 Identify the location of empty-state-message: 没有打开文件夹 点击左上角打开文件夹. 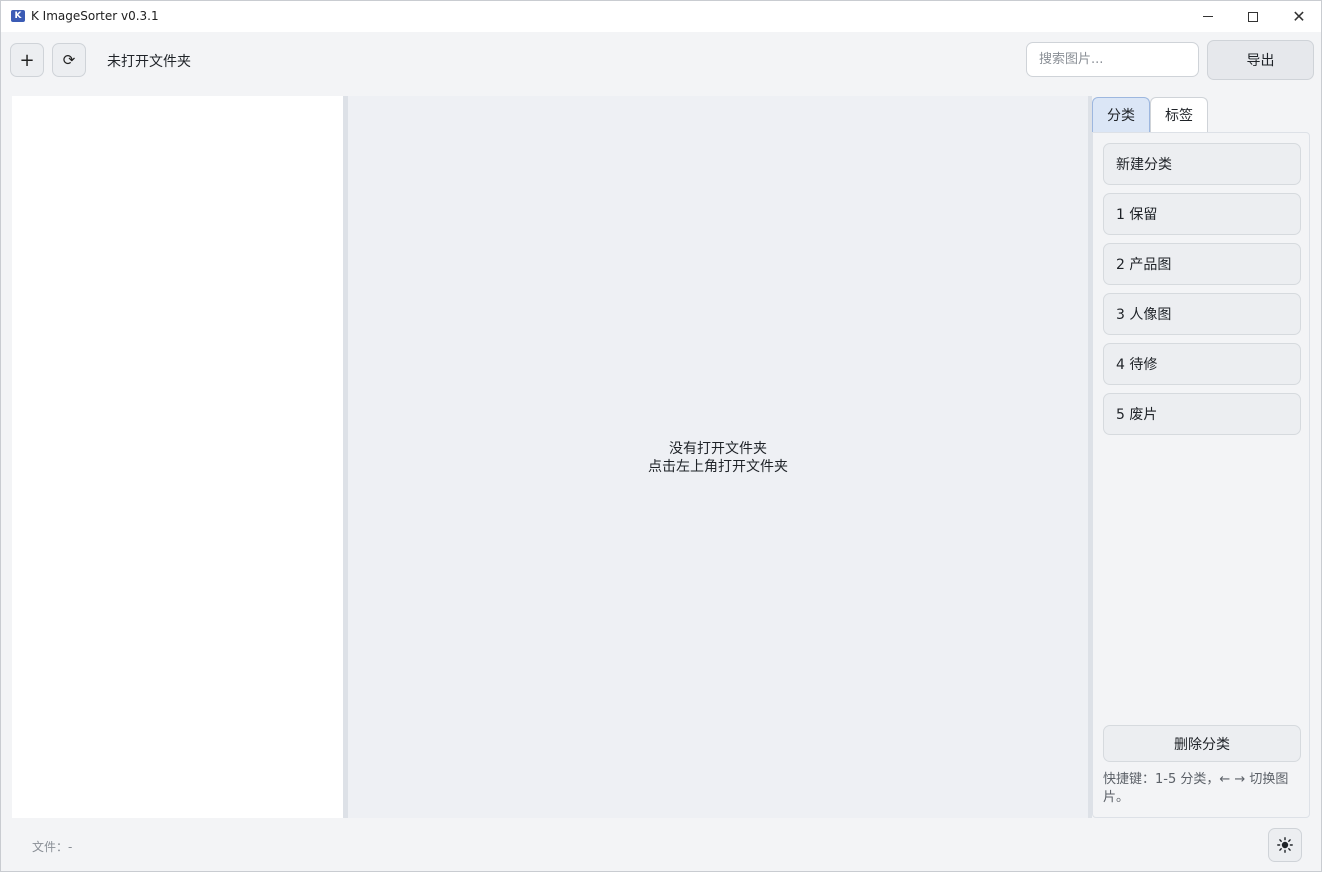
(718, 458).